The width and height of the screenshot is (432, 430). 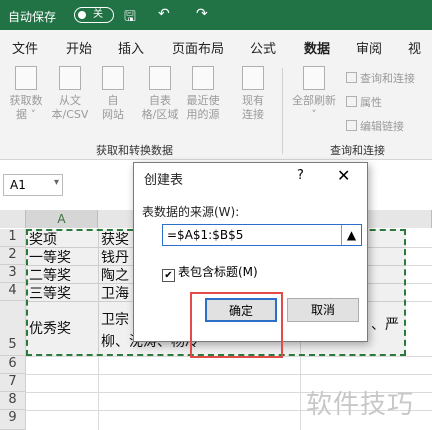 I want to click on row-header-3: 3, so click(x=13, y=274).